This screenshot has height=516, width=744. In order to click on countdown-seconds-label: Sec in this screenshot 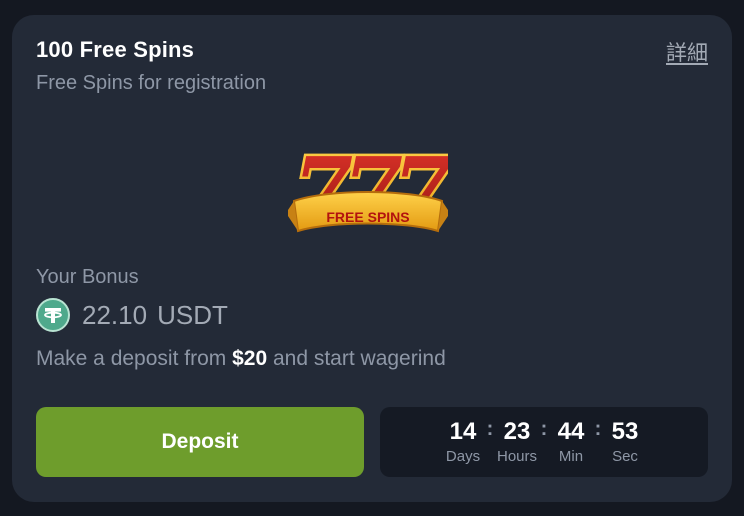, I will do `click(625, 456)`.